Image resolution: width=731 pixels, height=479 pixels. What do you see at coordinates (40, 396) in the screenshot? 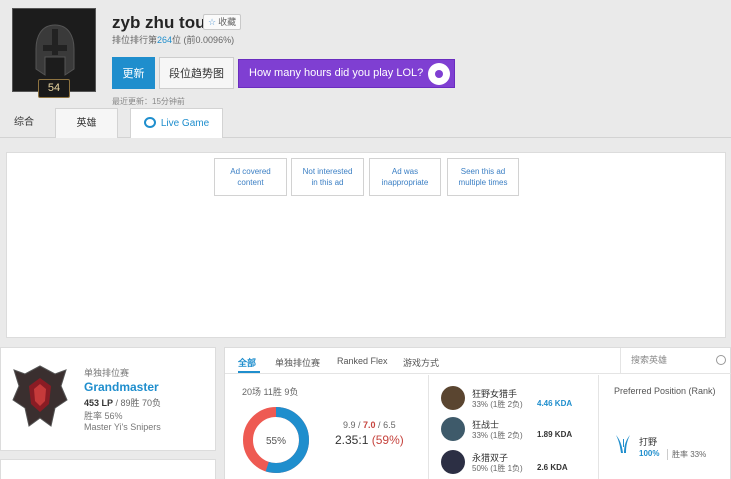
I see `grandmaster-emblem-icon` at bounding box center [40, 396].